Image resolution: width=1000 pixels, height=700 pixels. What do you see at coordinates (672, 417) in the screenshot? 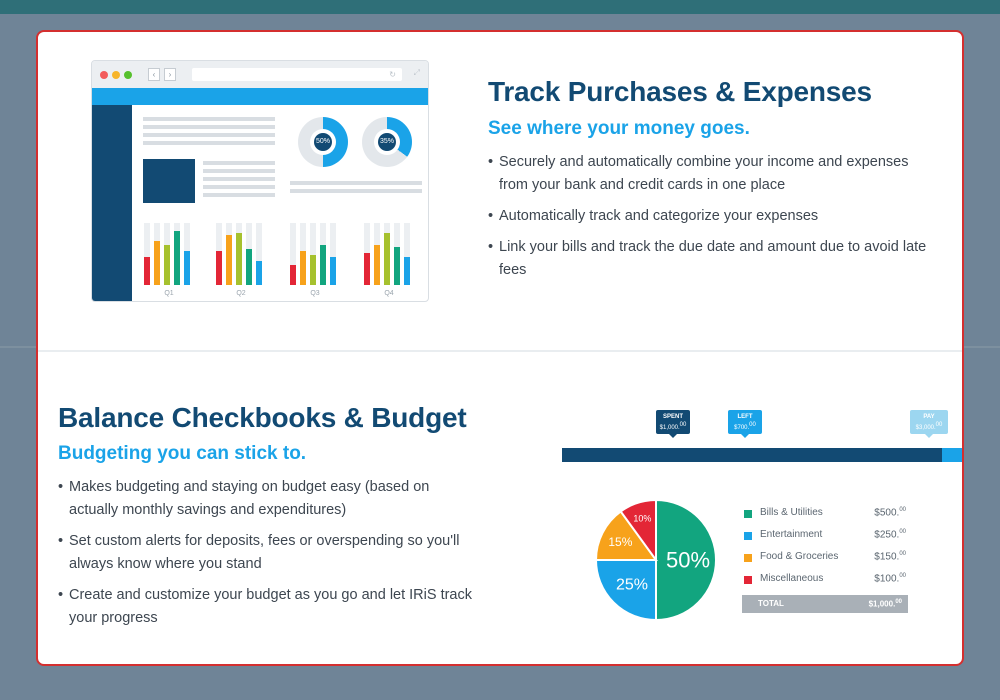
I see `spent-label: SPENT` at bounding box center [672, 417].